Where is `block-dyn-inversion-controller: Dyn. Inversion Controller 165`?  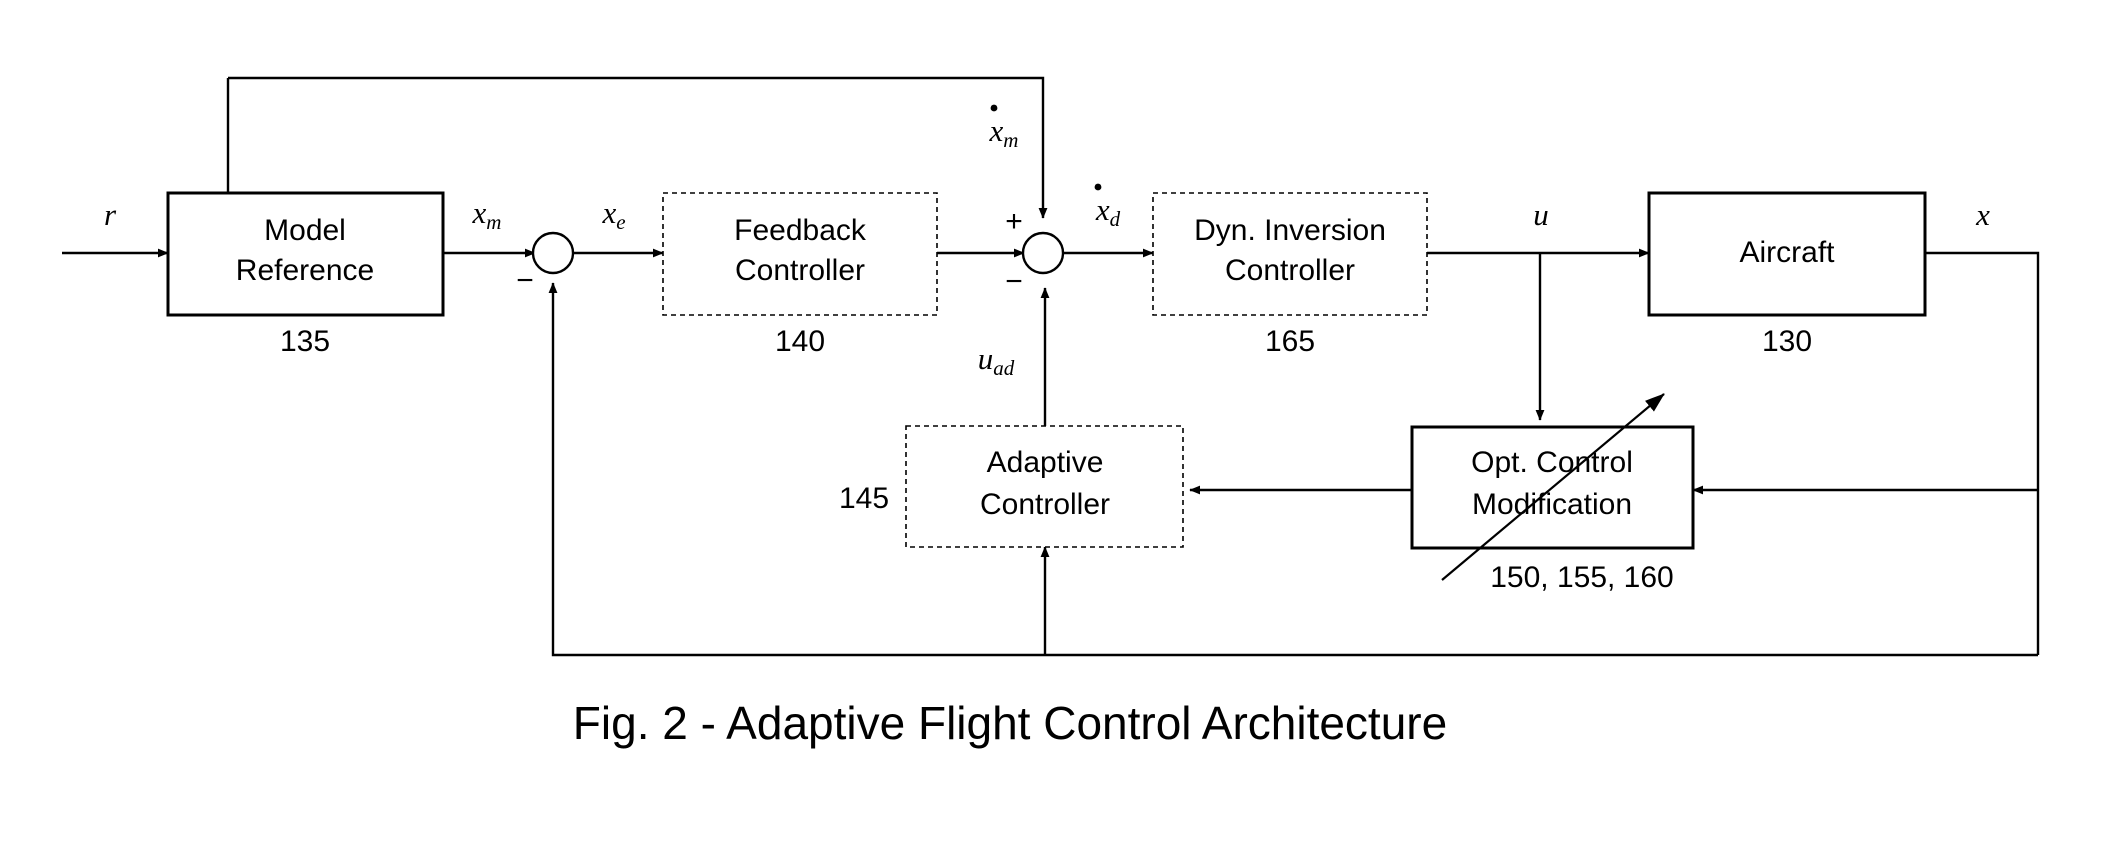 block-dyn-inversion-controller: Dyn. Inversion Controller 165 is located at coordinates (1290, 275).